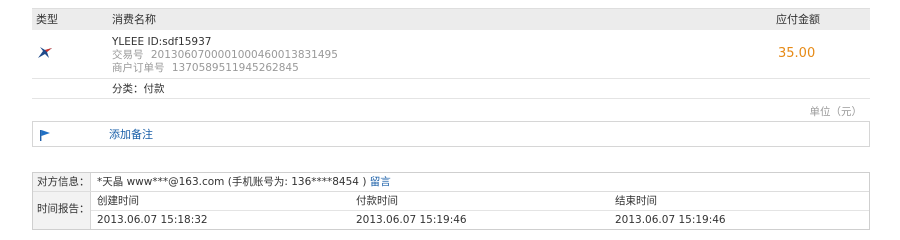 The image size is (900, 240). Describe the element at coordinates (45, 52) in the screenshot. I see `swallow-bird-icon` at that location.